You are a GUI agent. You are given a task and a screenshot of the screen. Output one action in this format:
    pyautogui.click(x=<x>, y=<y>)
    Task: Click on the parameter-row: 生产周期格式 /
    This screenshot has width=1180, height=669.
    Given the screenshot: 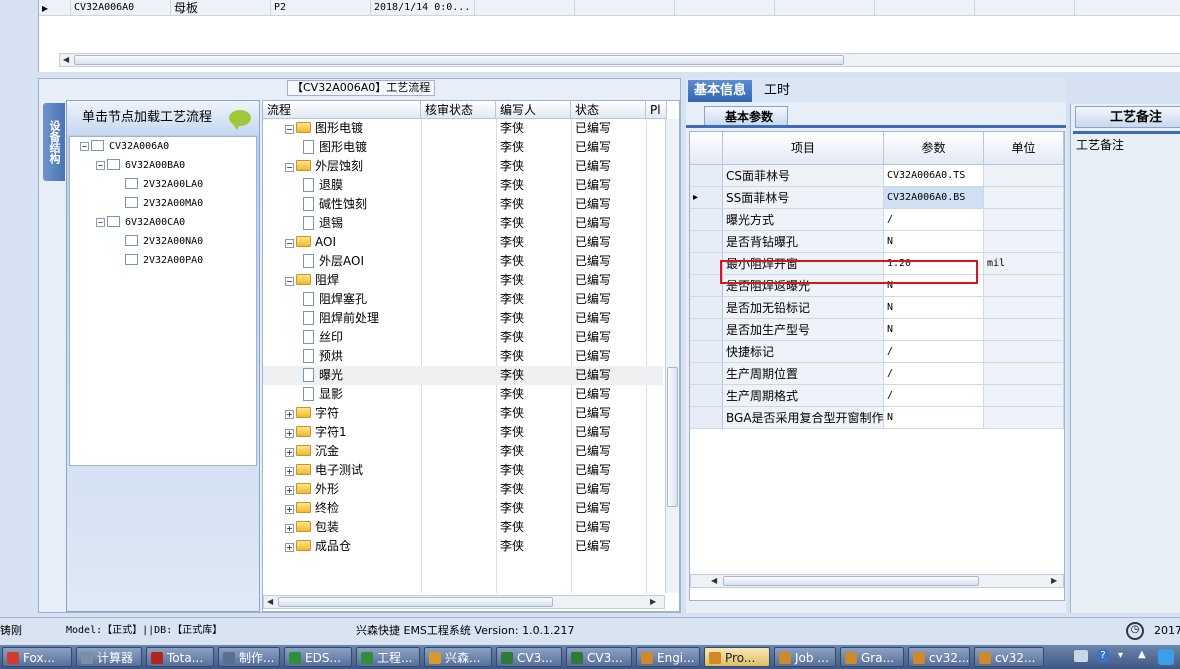 What is the action you would take?
    pyautogui.click(x=877, y=396)
    